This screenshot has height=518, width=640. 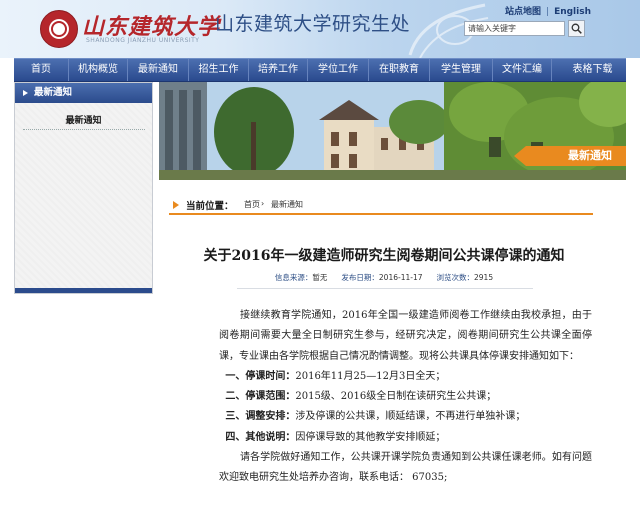 I want to click on meta-divider, so click(x=385, y=288).